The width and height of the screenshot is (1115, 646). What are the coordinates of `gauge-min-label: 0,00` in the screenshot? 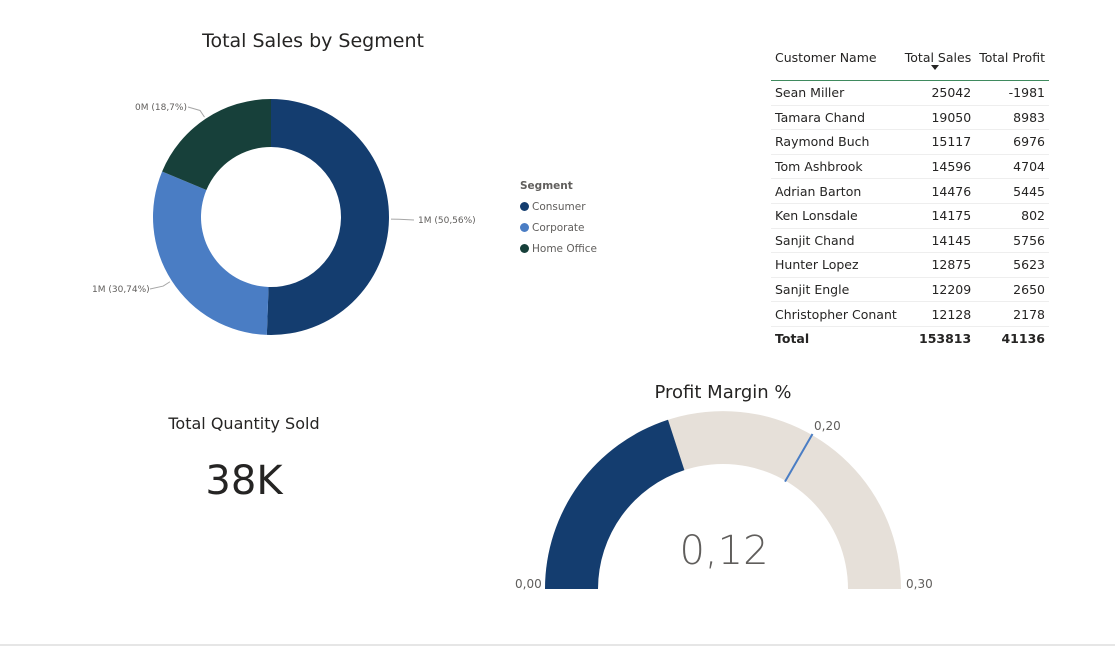 It's located at (528, 584).